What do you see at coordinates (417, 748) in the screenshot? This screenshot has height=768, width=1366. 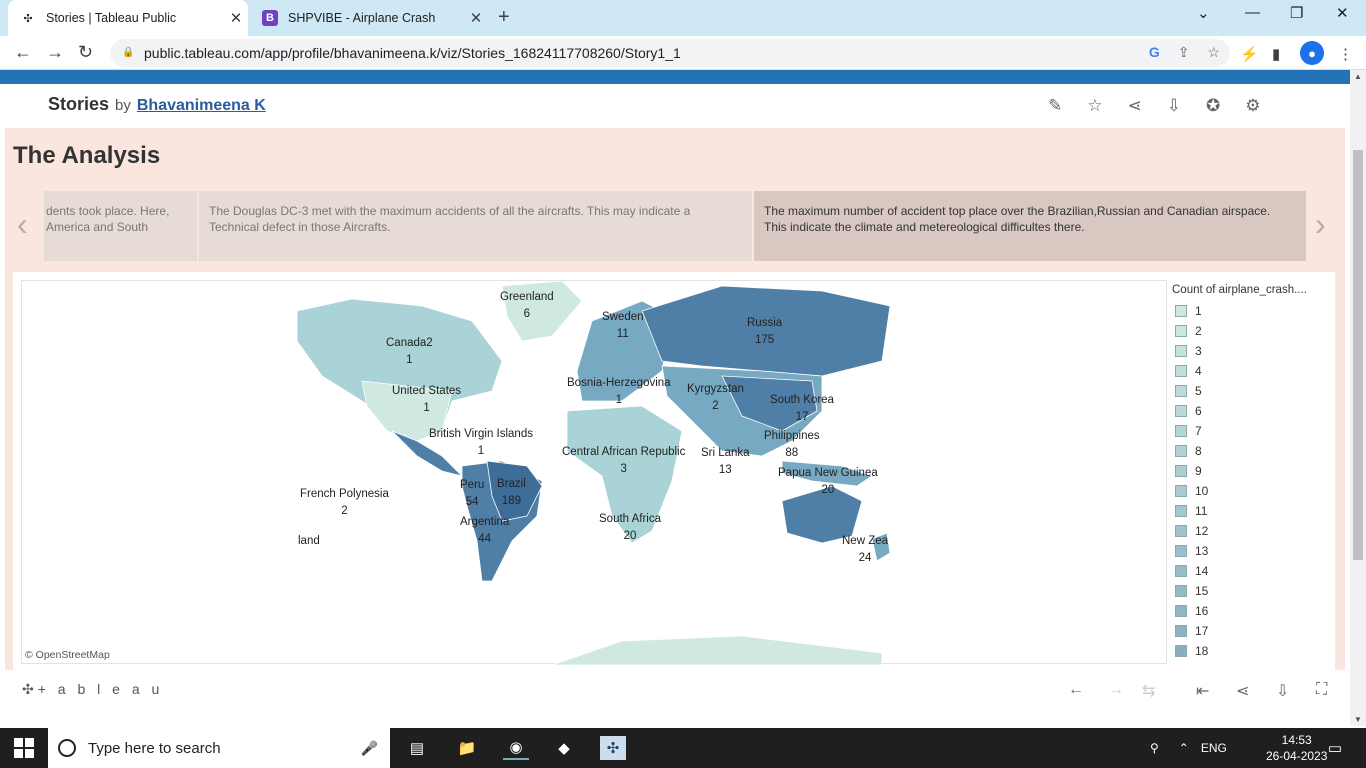 I see `task-view-icon: ▤` at bounding box center [417, 748].